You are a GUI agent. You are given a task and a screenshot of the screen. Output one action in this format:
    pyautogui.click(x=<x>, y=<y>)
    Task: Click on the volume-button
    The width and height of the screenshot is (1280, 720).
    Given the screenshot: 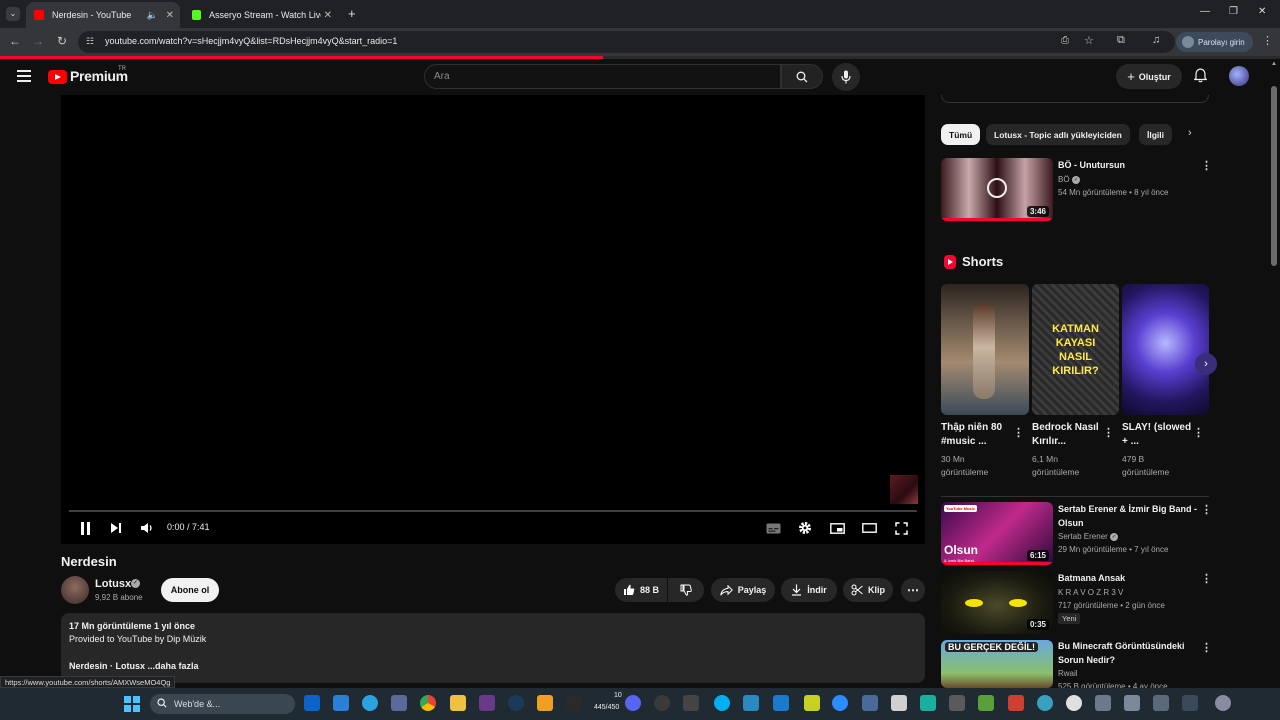 What is the action you would take?
    pyautogui.click(x=147, y=528)
    